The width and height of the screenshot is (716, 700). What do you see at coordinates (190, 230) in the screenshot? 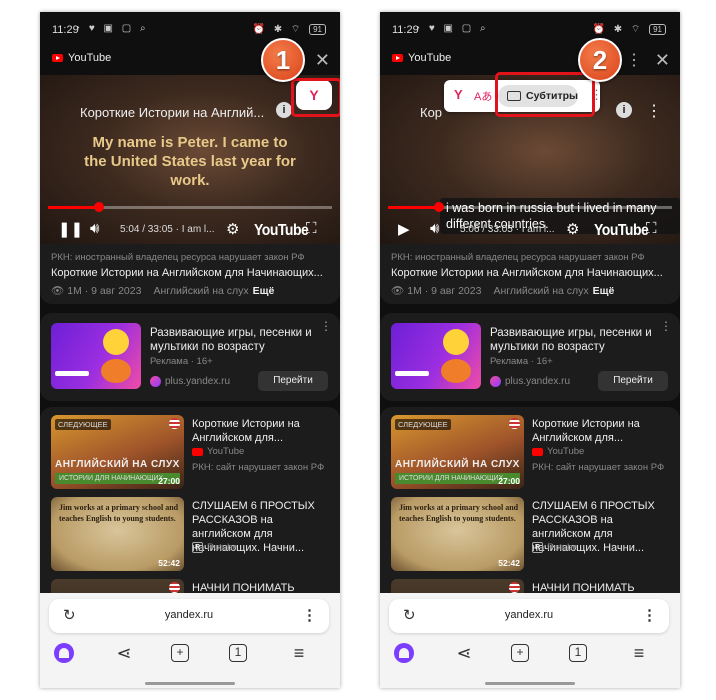
I see `player-controls: ❚❚ 🔊︎ 5:04 / 33:05 · I am l... ⚙ YouTube ⛶` at bounding box center [190, 230].